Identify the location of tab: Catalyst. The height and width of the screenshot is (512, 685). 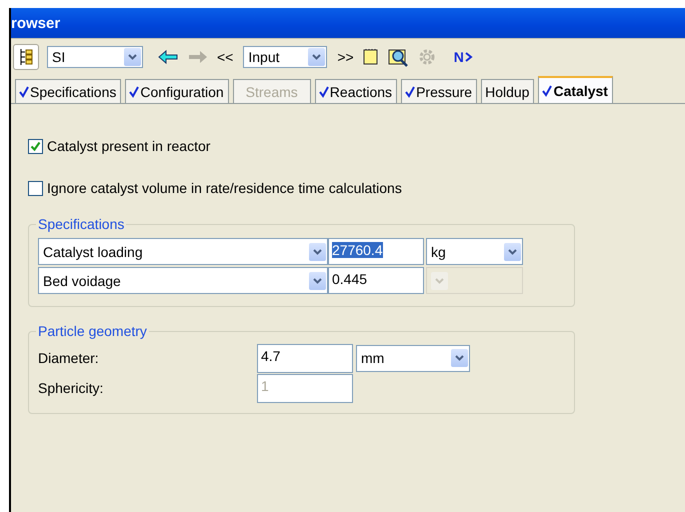
(575, 89).